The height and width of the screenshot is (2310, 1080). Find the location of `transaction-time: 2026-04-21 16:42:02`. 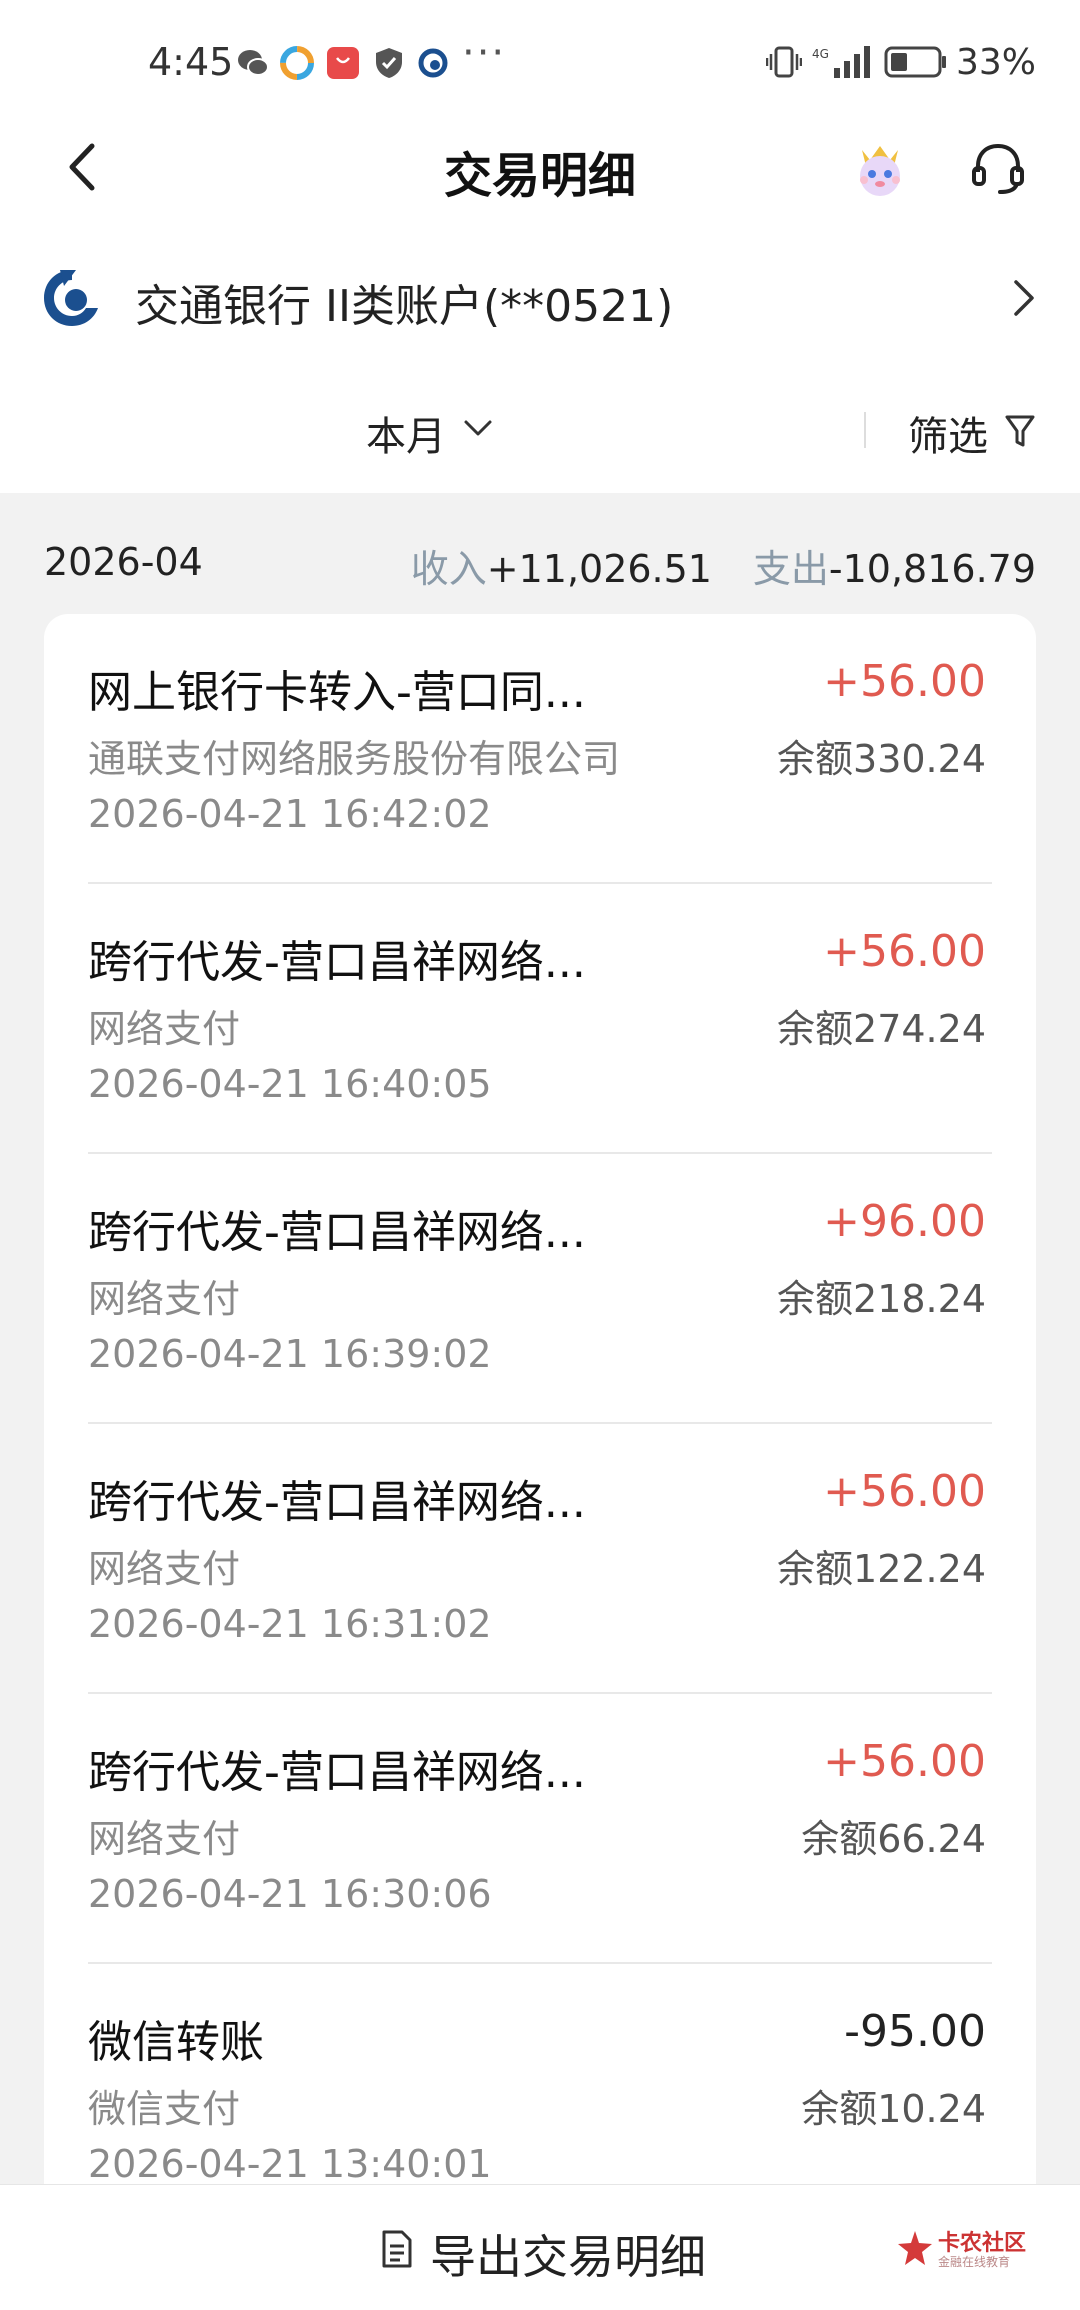

transaction-time: 2026-04-21 16:42:02 is located at coordinates (290, 814).